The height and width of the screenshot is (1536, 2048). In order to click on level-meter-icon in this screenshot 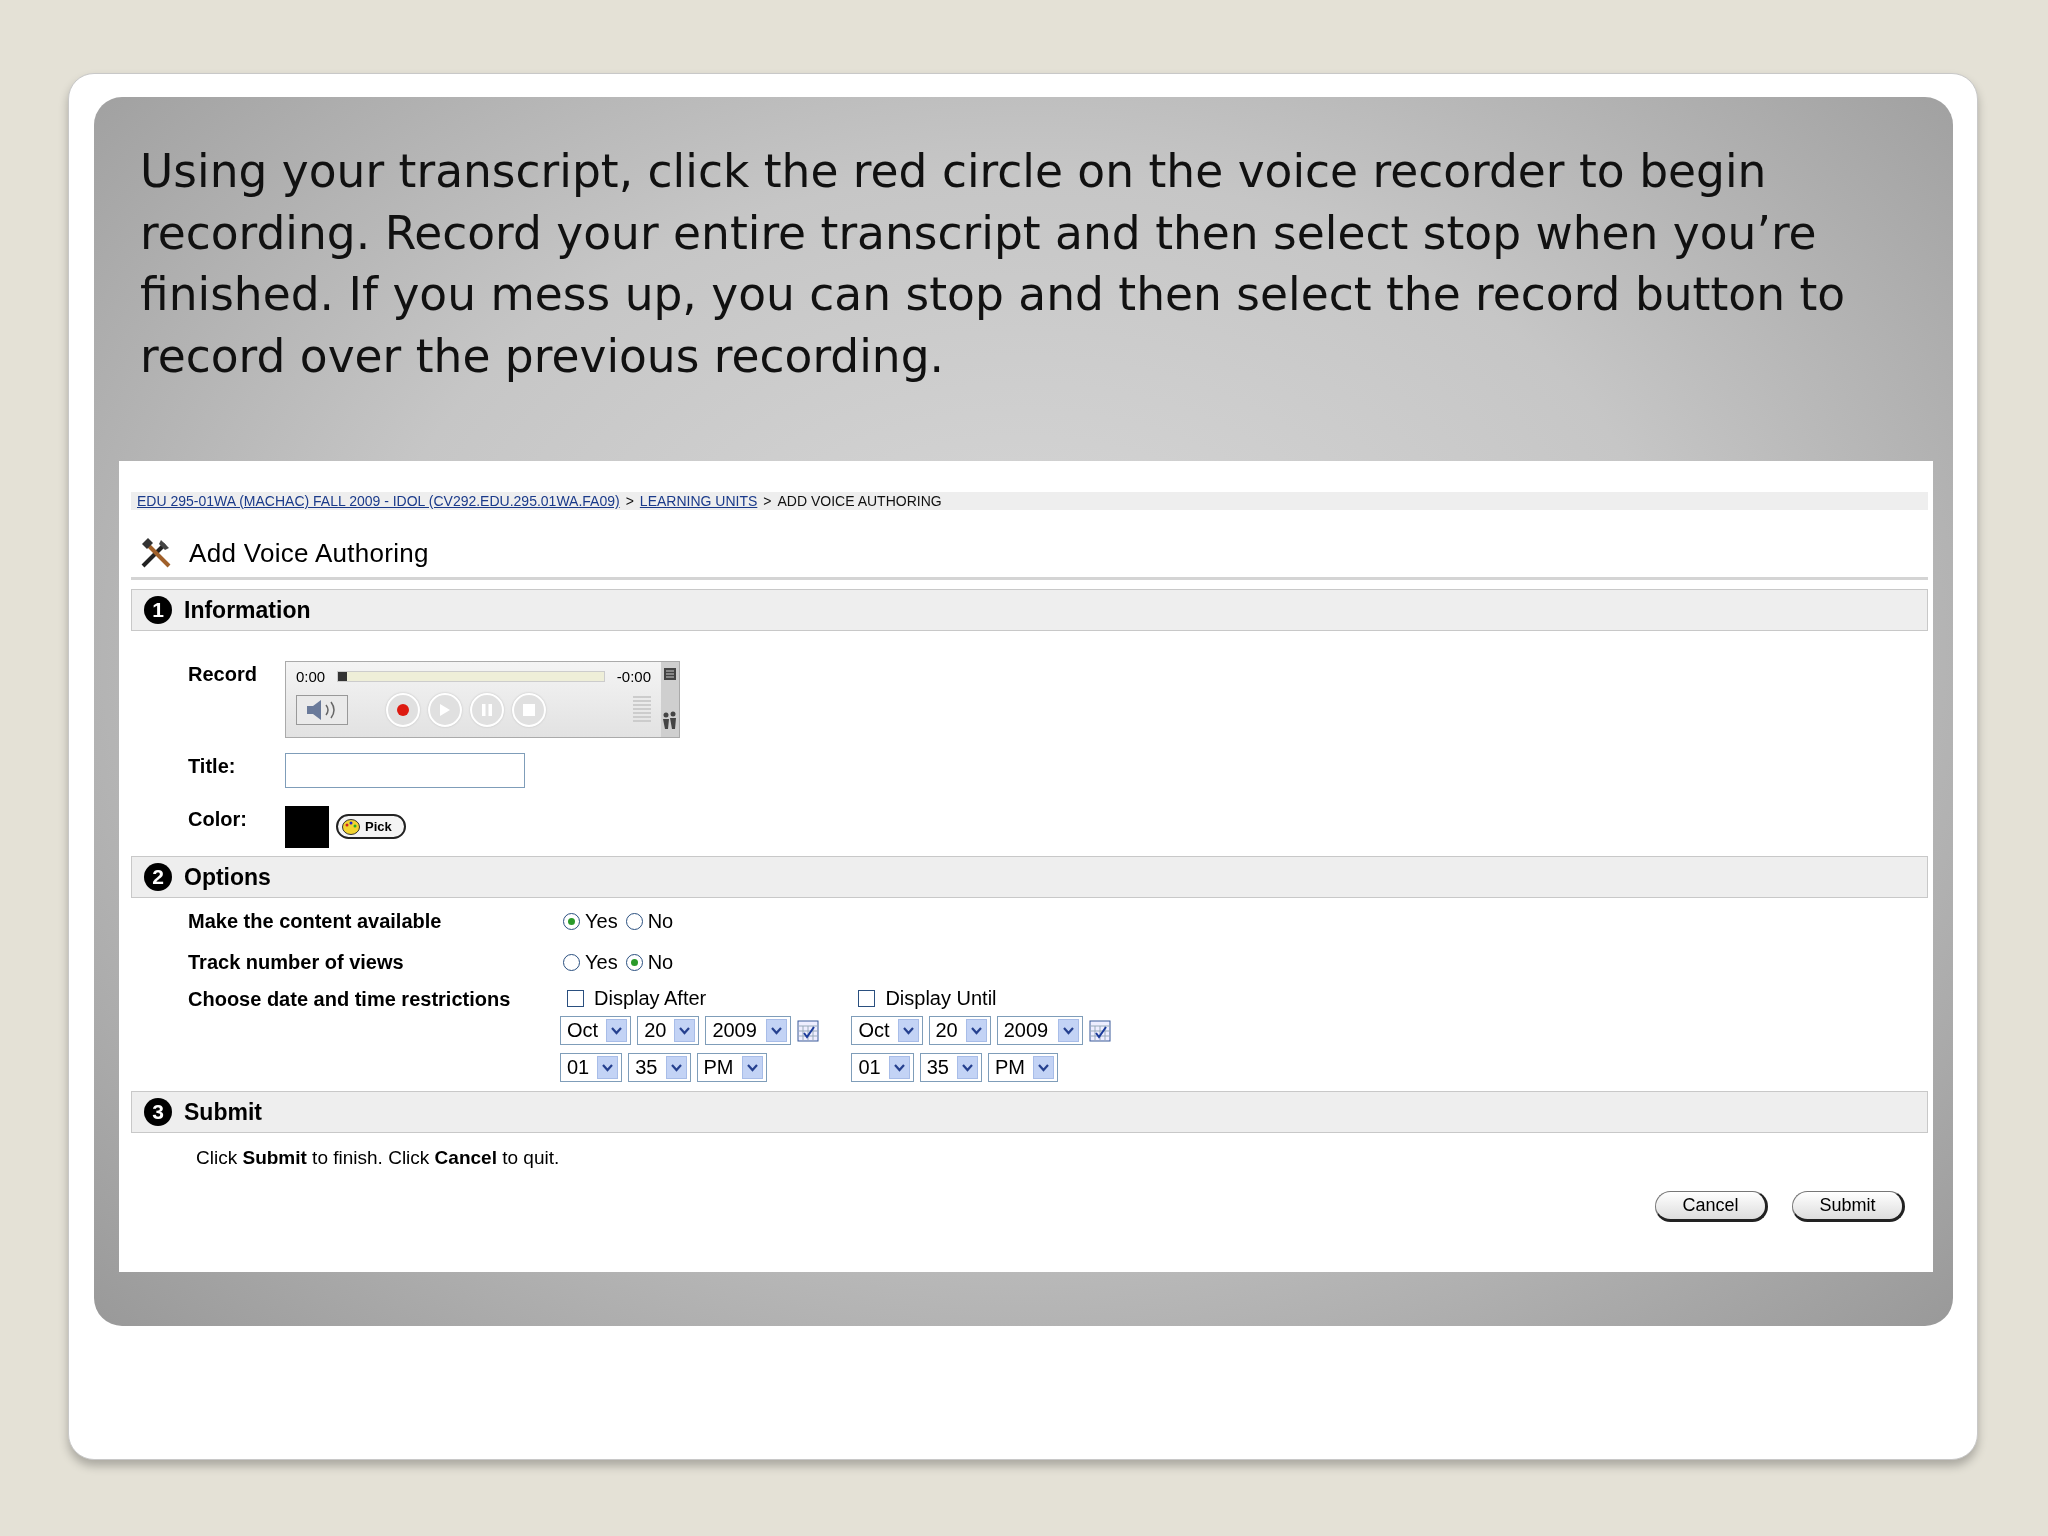, I will do `click(642, 710)`.